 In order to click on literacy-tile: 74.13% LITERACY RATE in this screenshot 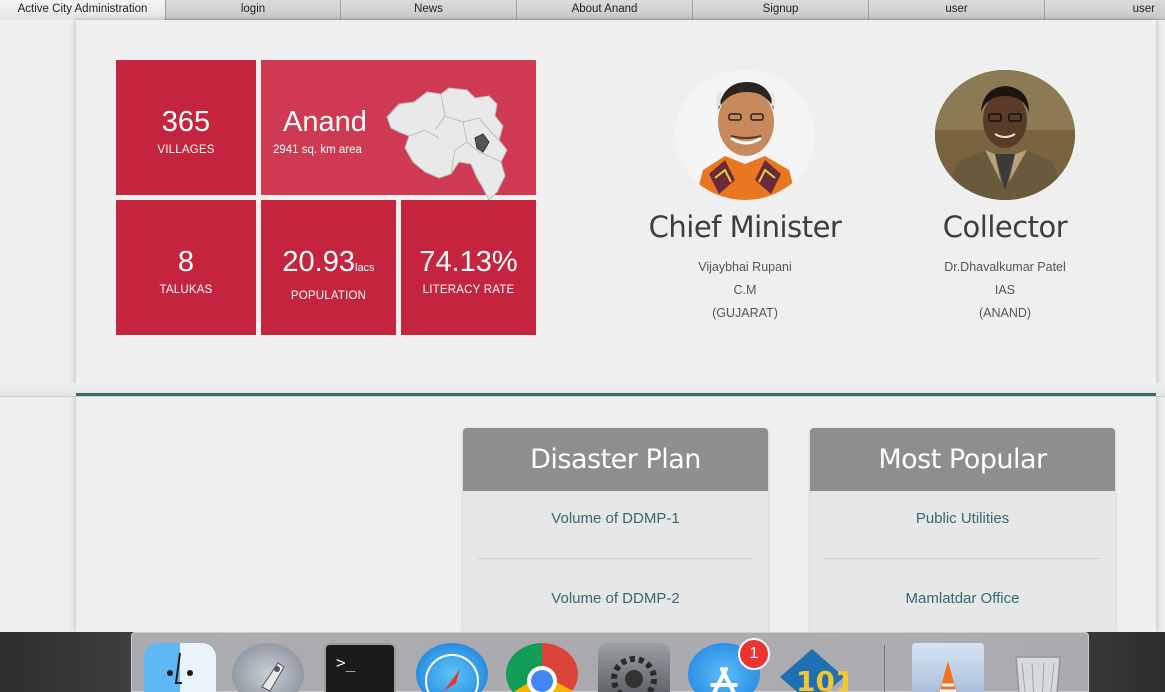, I will do `click(468, 267)`.